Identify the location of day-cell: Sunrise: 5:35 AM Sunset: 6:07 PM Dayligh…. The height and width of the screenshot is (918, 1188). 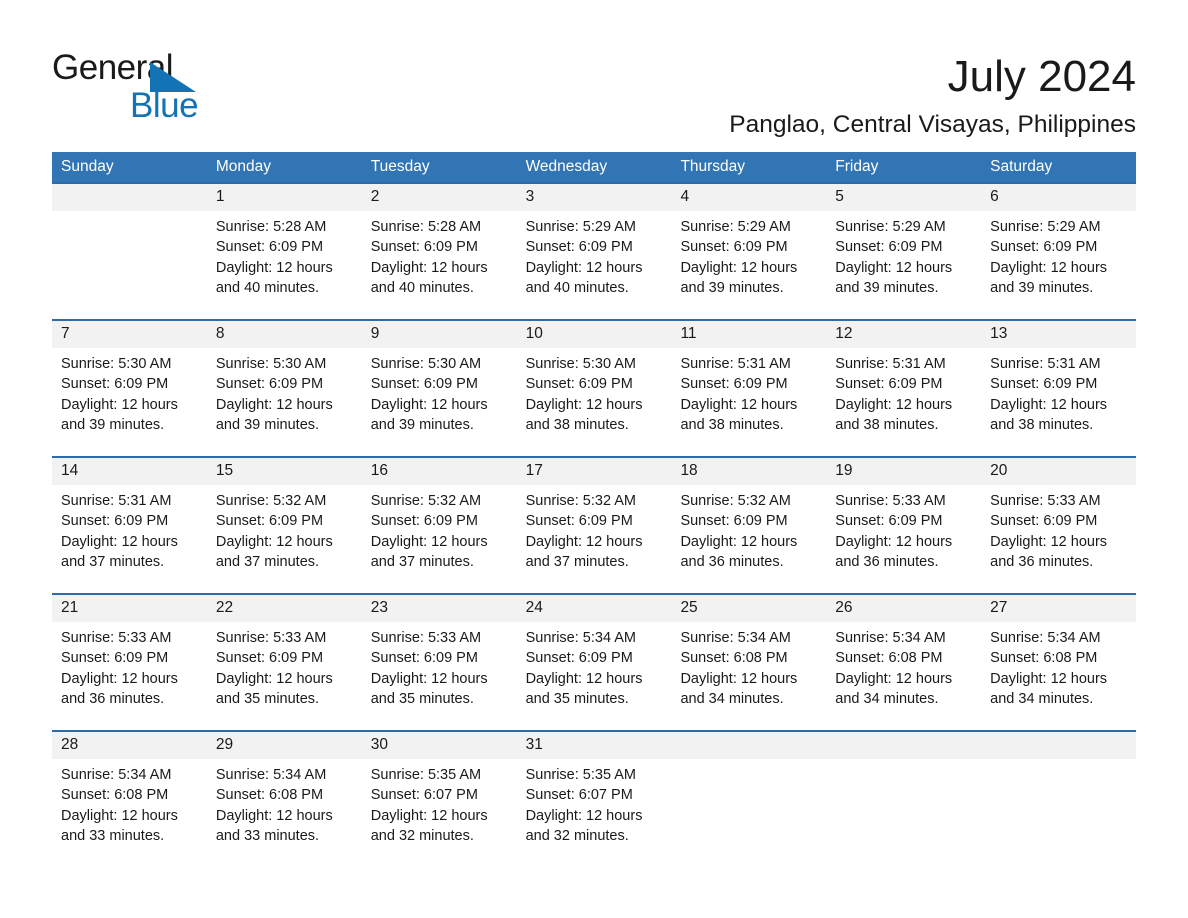
(439, 808).